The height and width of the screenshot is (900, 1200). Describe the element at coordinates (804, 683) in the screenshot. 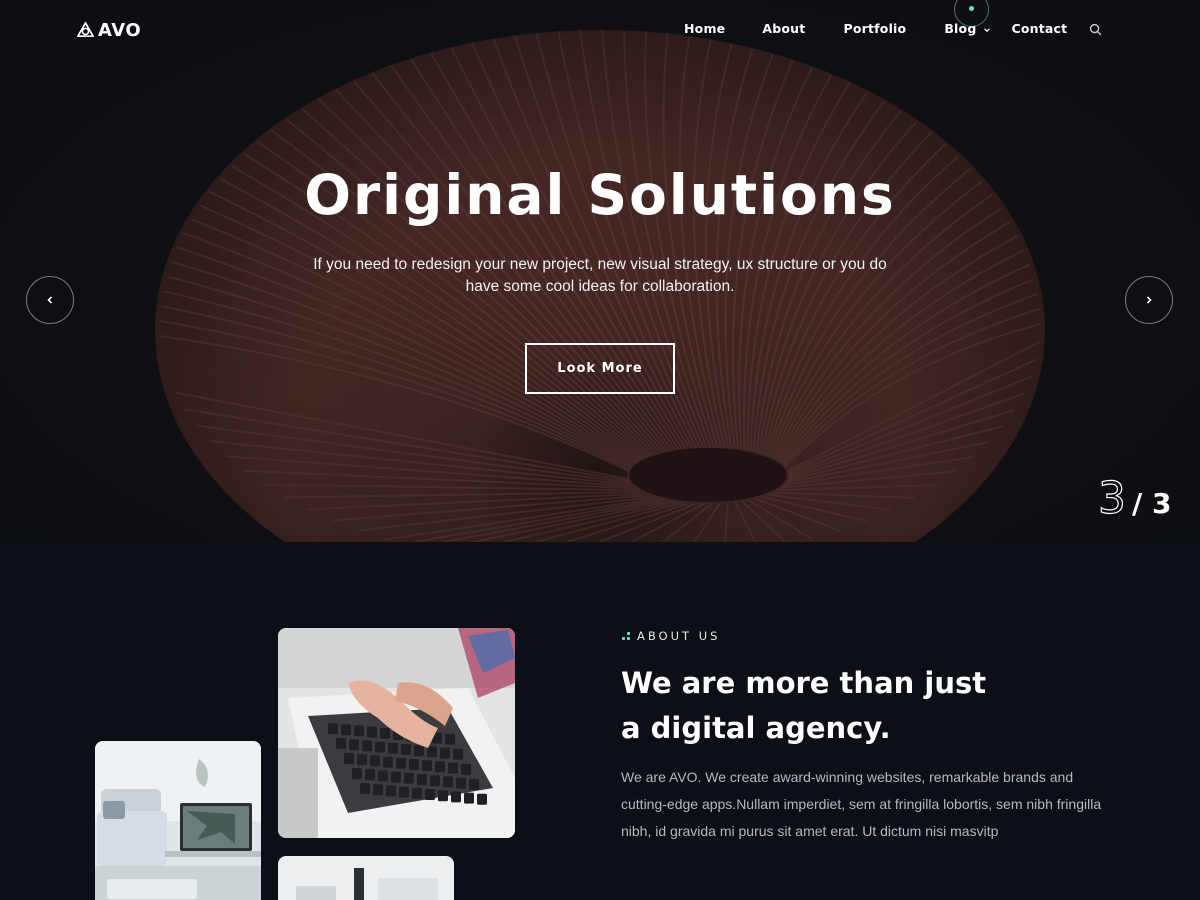

I see `about-heading-line-1: We are more than just` at that location.